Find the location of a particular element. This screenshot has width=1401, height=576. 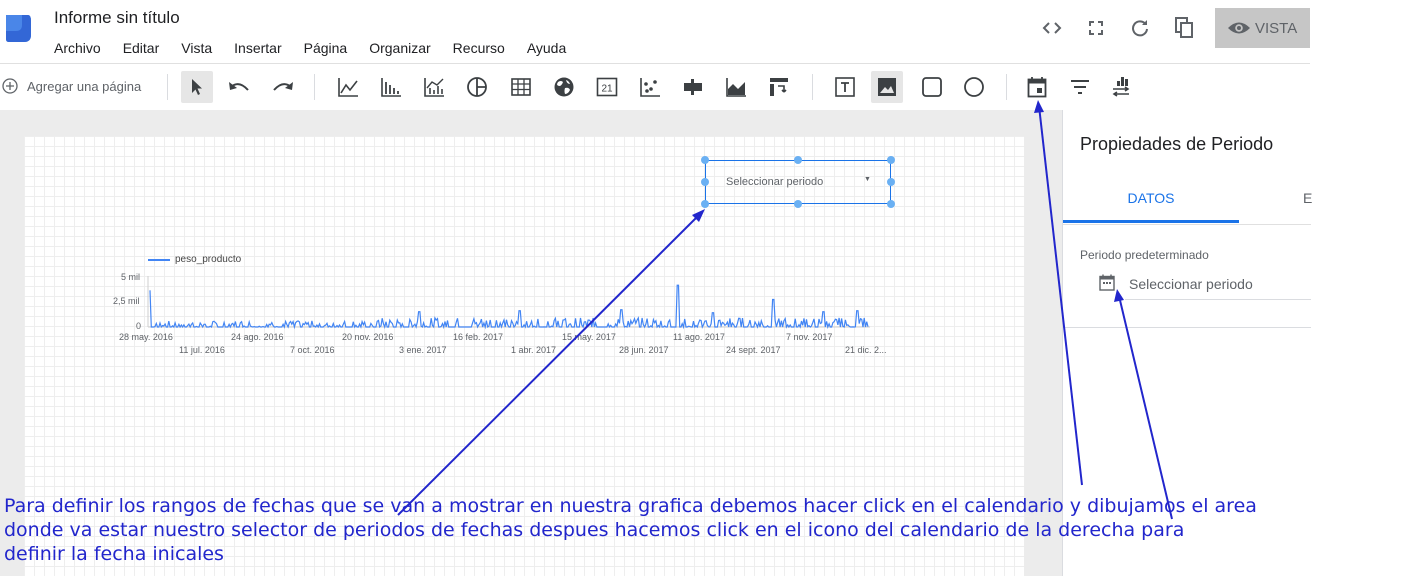

arrow-to-panel-calendar is located at coordinates (1145, 407).